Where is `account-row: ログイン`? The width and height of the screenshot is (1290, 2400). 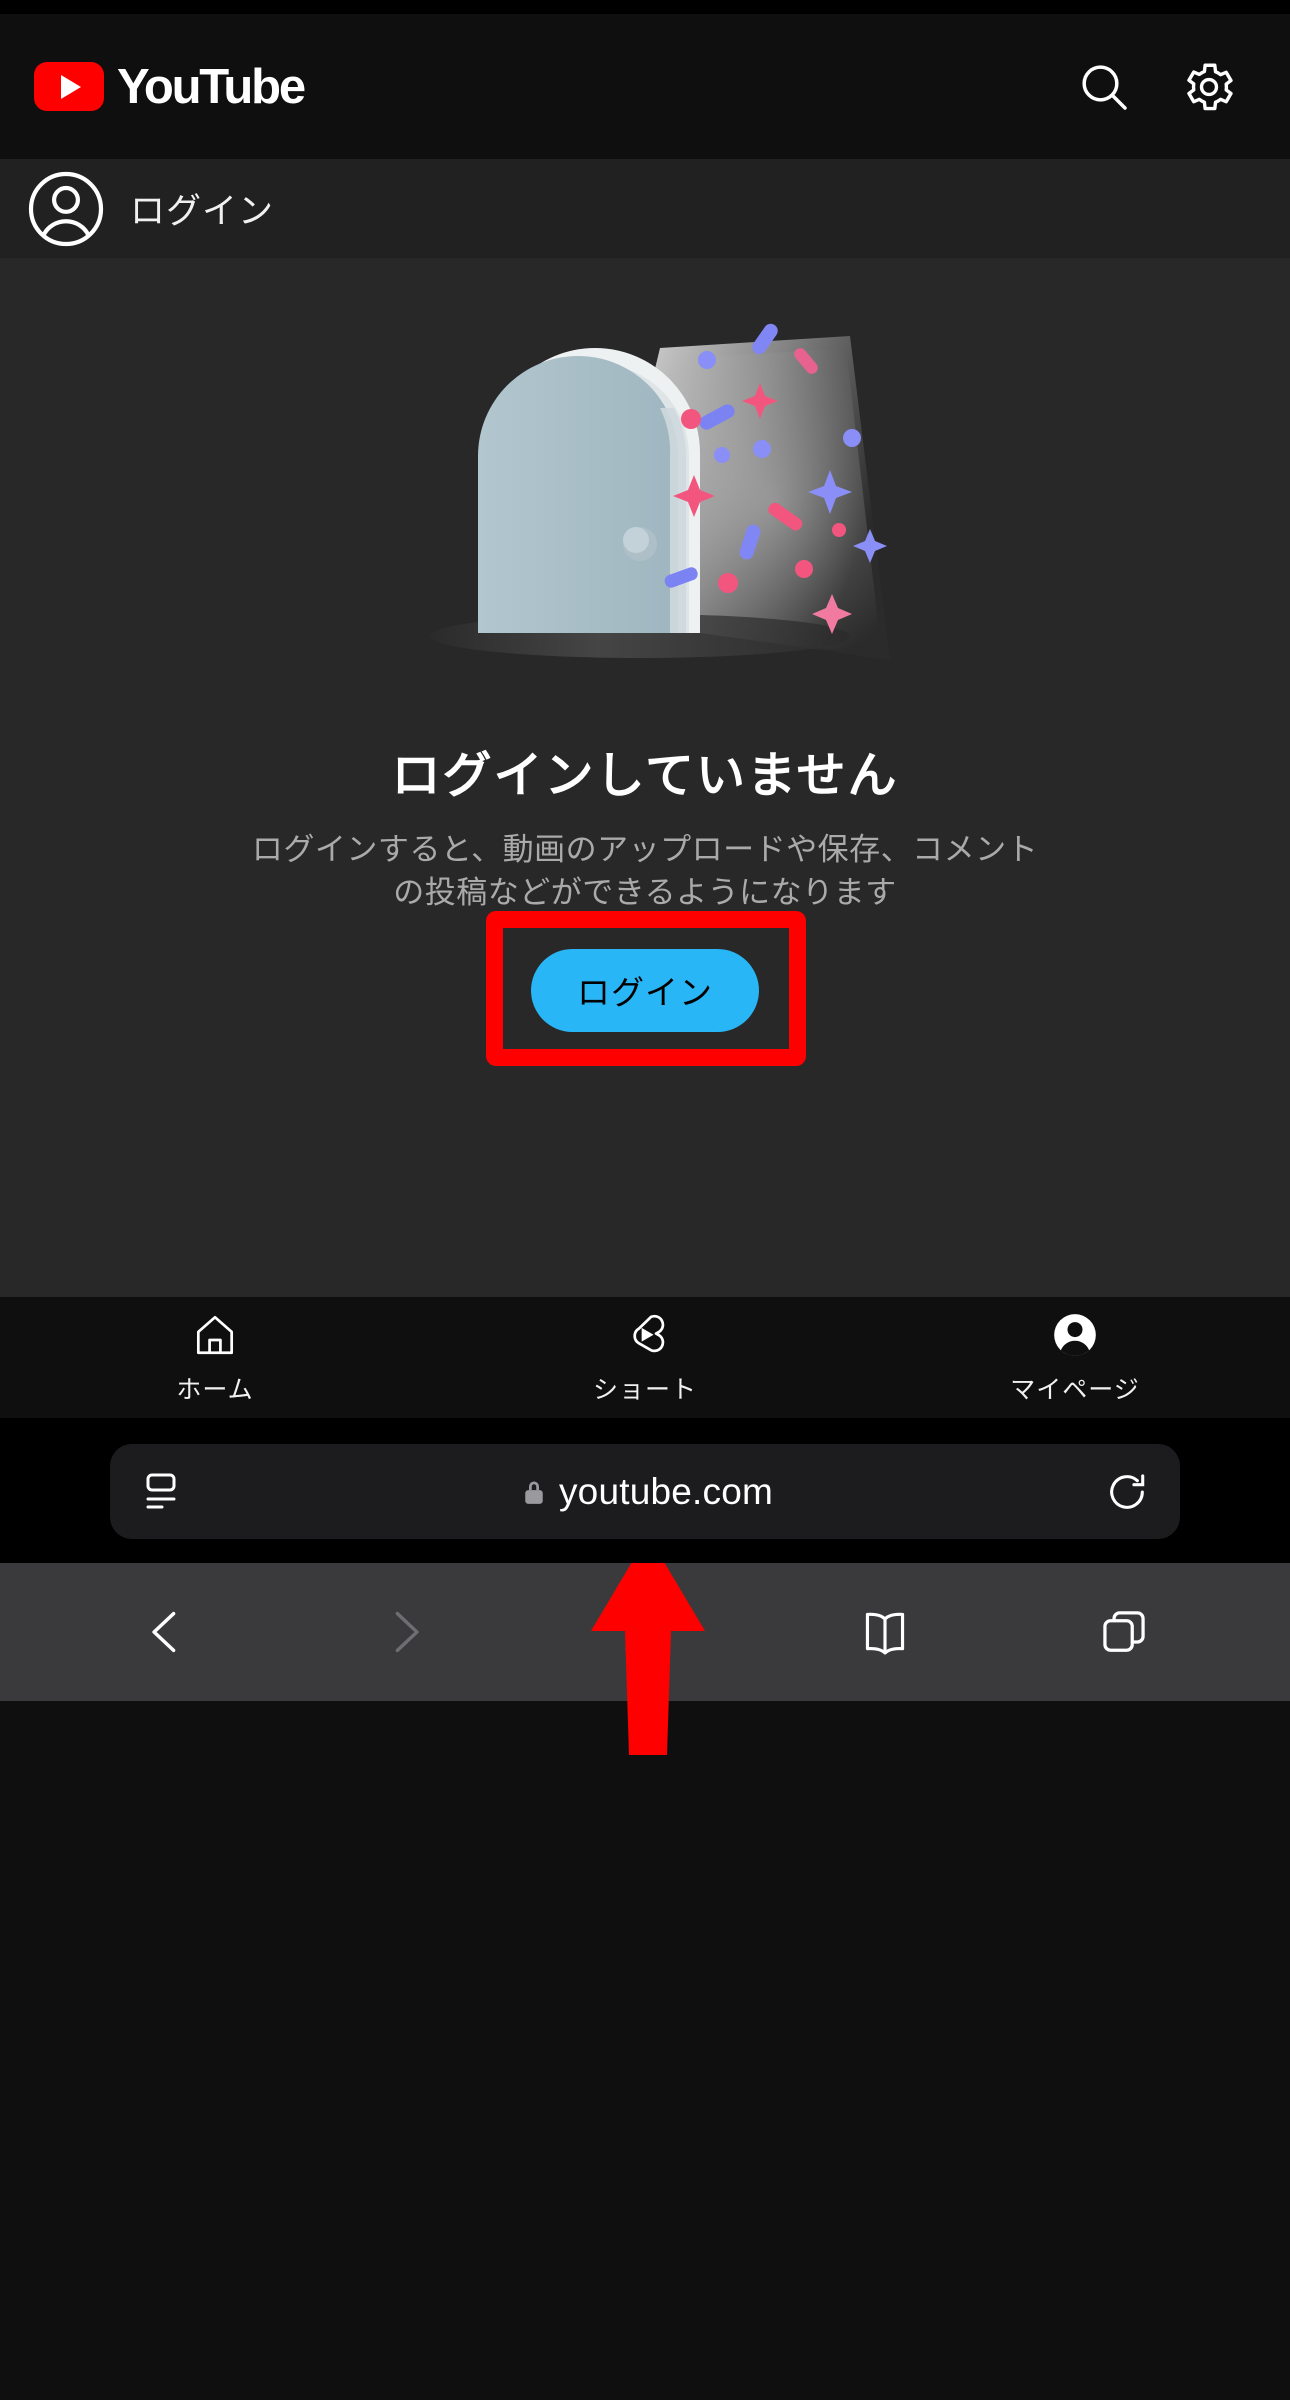
account-row: ログイン is located at coordinates (645, 208).